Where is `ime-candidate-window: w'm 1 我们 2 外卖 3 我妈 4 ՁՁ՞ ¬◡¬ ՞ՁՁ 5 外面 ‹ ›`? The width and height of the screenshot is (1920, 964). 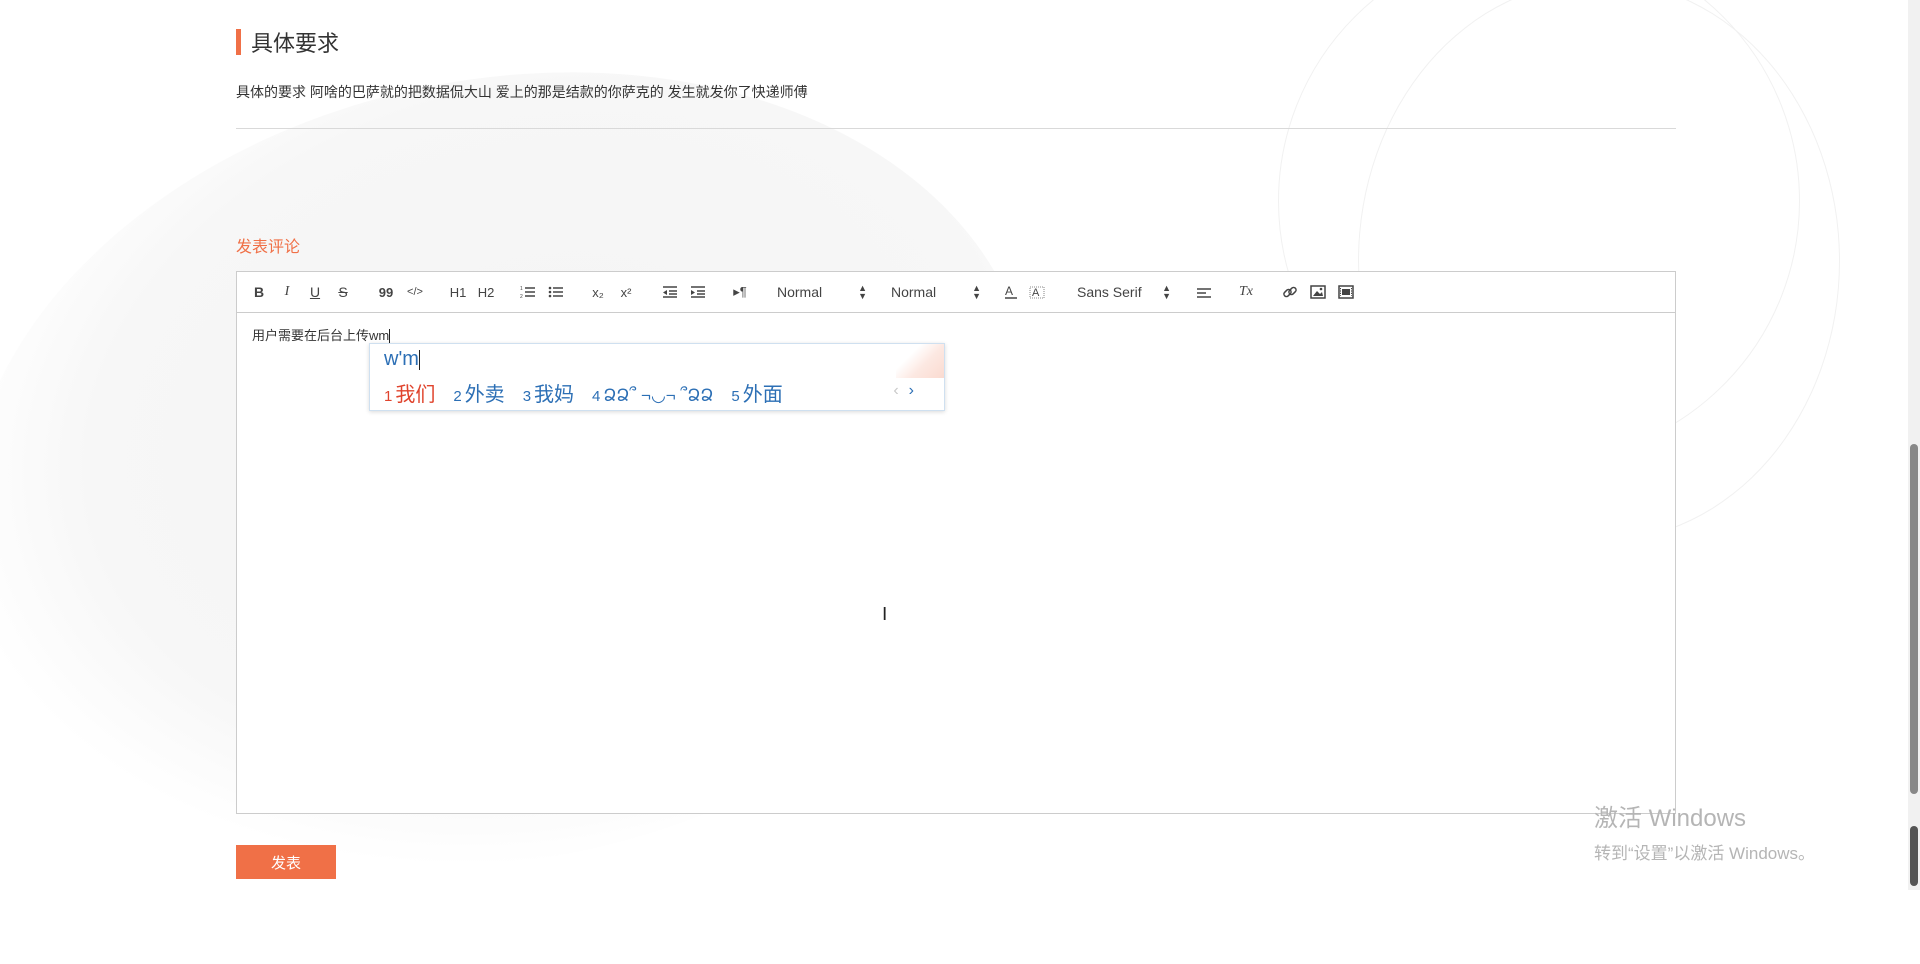
ime-candidate-window: w'm 1 我们 2 外卖 3 我妈 4 ՁՁ՞ ¬◡¬ ՞ՁՁ 5 外面 ‹ › is located at coordinates (657, 377).